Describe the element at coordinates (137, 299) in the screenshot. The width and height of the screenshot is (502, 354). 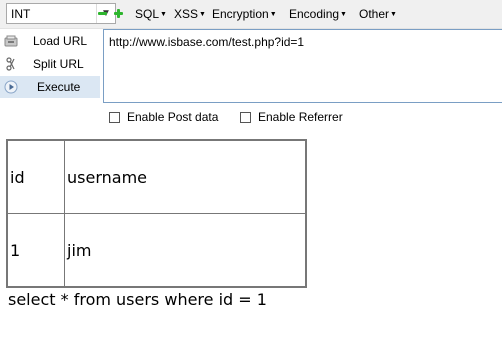
I see `sql-query-text: select * from users where id = 1` at that location.